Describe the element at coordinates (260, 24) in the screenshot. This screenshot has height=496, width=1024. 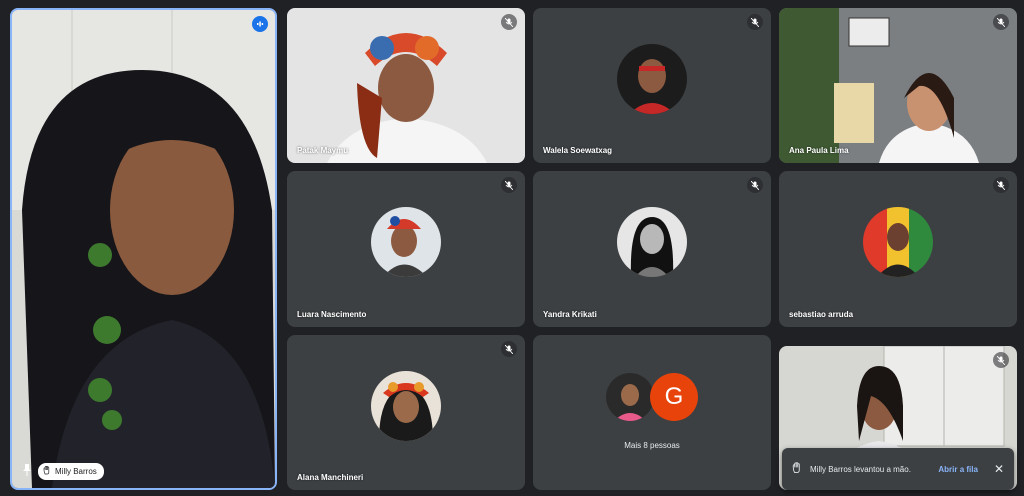
I see `active-speaker-icon` at that location.